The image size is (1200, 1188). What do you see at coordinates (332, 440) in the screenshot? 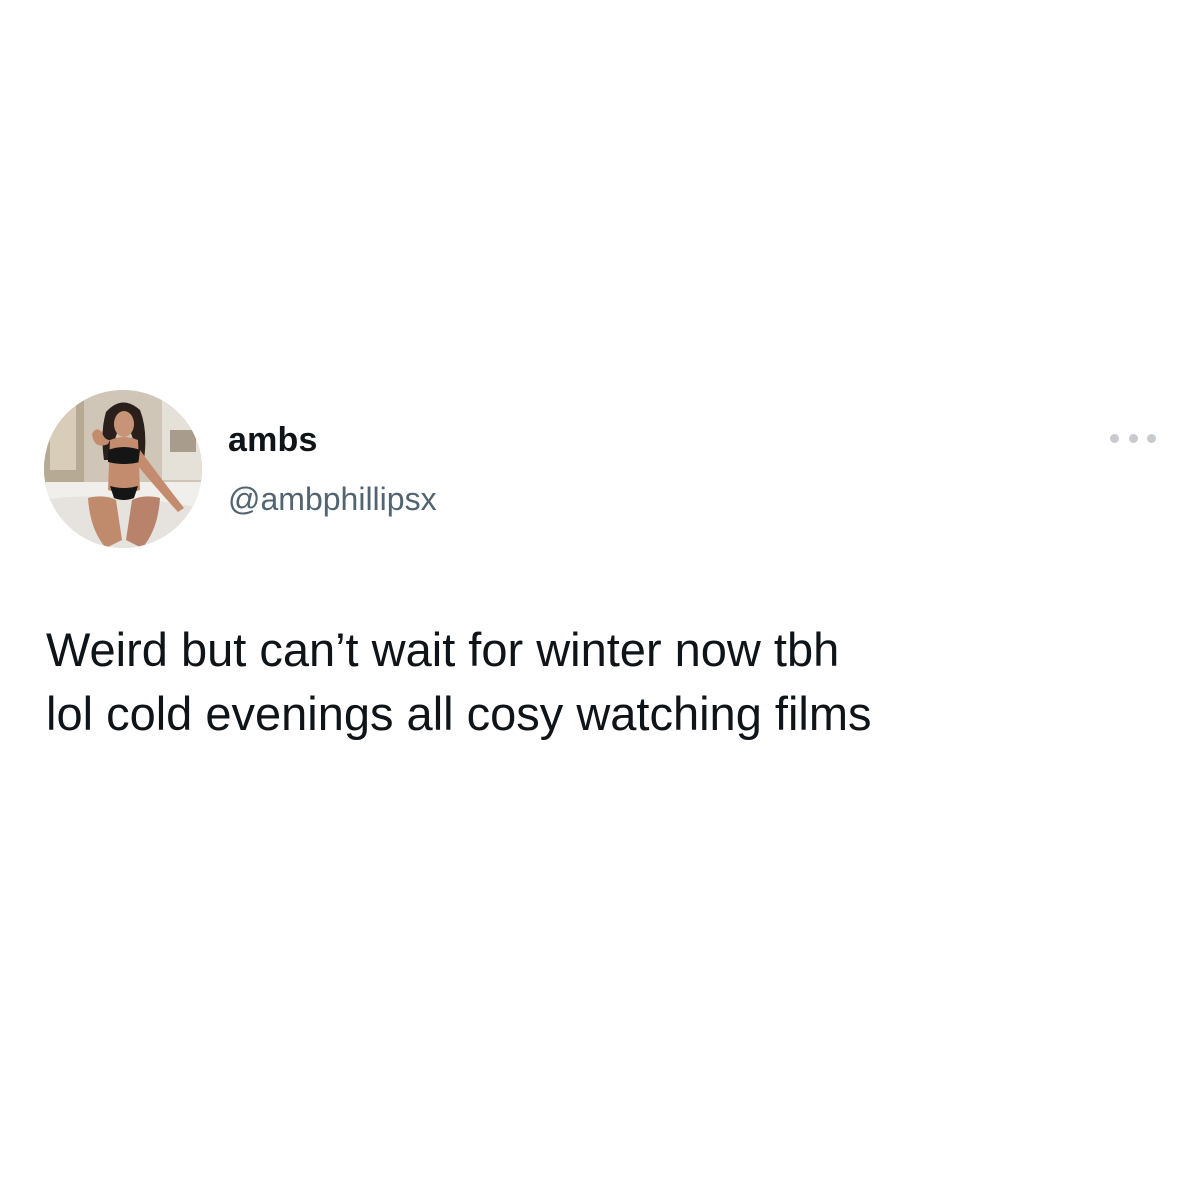
I see `display-name: ambs` at bounding box center [332, 440].